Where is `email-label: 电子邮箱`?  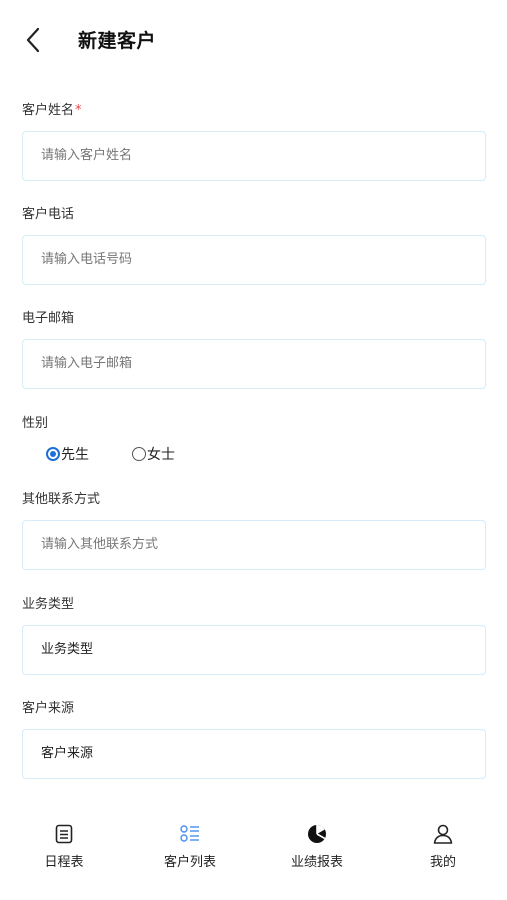
email-label: 电子邮箱 is located at coordinates (48, 318).